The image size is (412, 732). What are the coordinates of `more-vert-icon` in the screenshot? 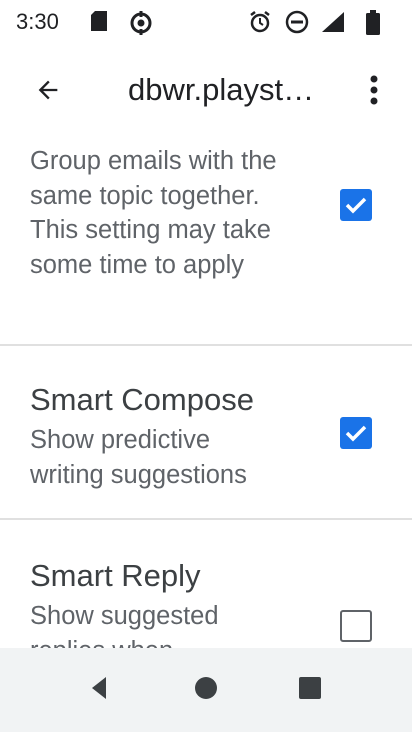 It's located at (374, 92).